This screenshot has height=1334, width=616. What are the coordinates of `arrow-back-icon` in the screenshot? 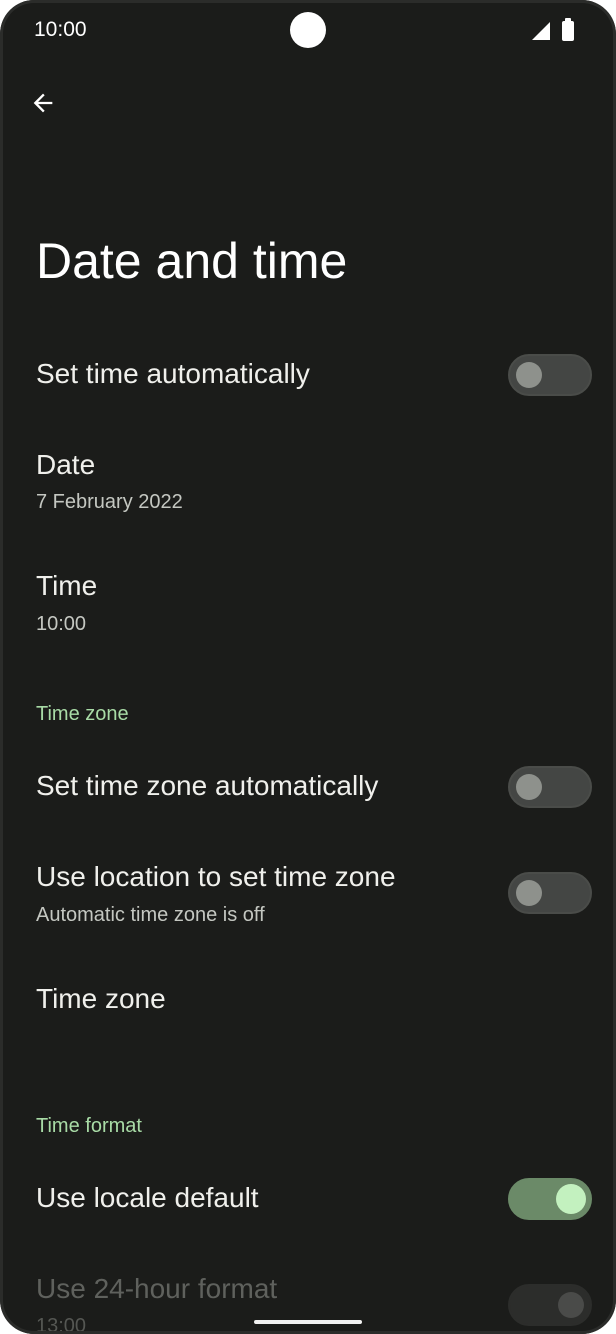 It's located at (43, 103).